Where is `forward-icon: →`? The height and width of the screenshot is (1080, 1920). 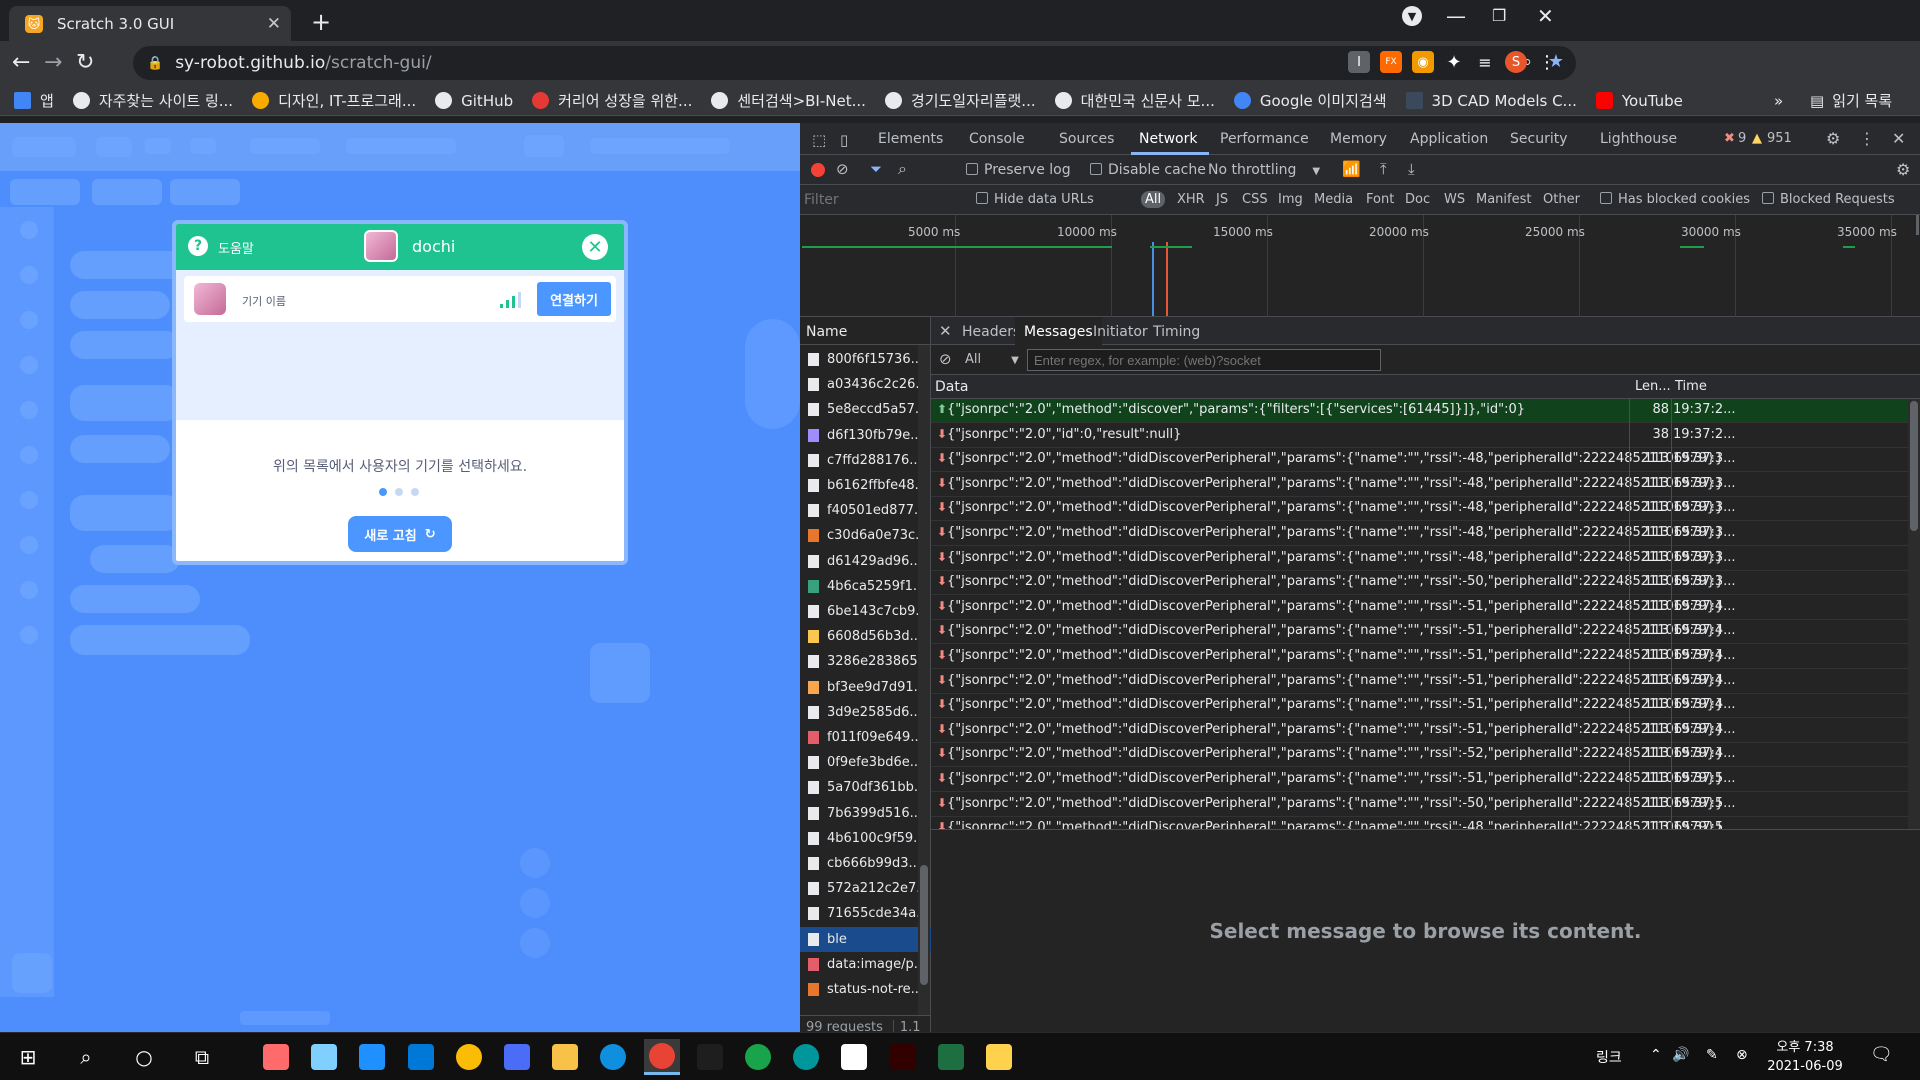 forward-icon: → is located at coordinates (53, 62).